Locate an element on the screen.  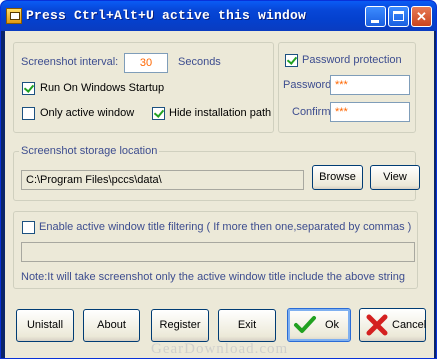
register-button: Register is located at coordinates (180, 325).